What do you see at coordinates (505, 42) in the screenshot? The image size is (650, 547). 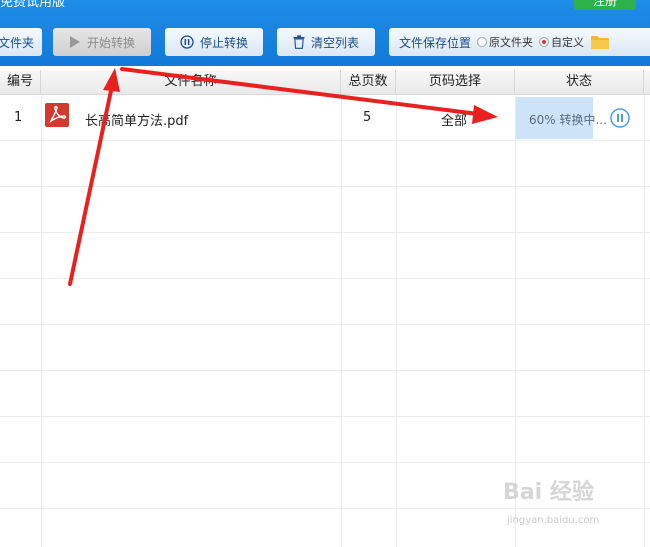 I see `radio-original-folder: 原文件夹` at bounding box center [505, 42].